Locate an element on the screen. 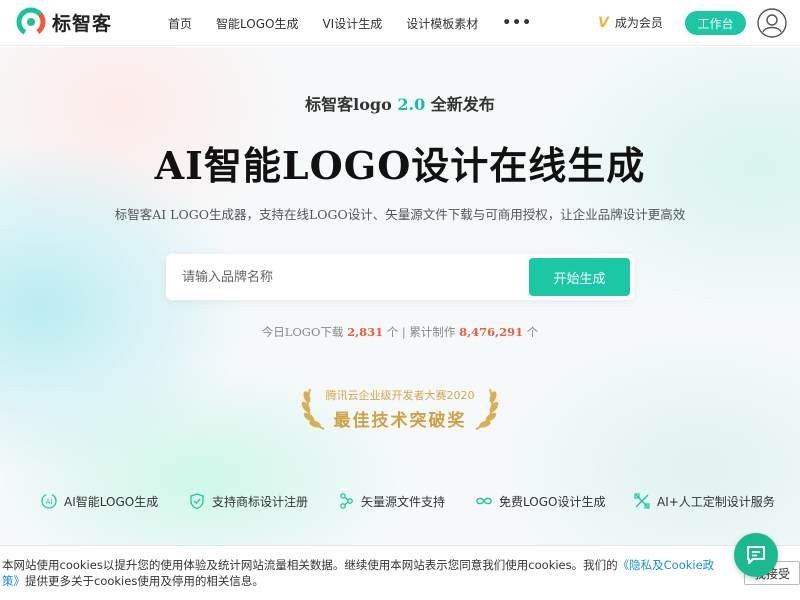  feature-item: 支持商标设计注册 is located at coordinates (248, 501).